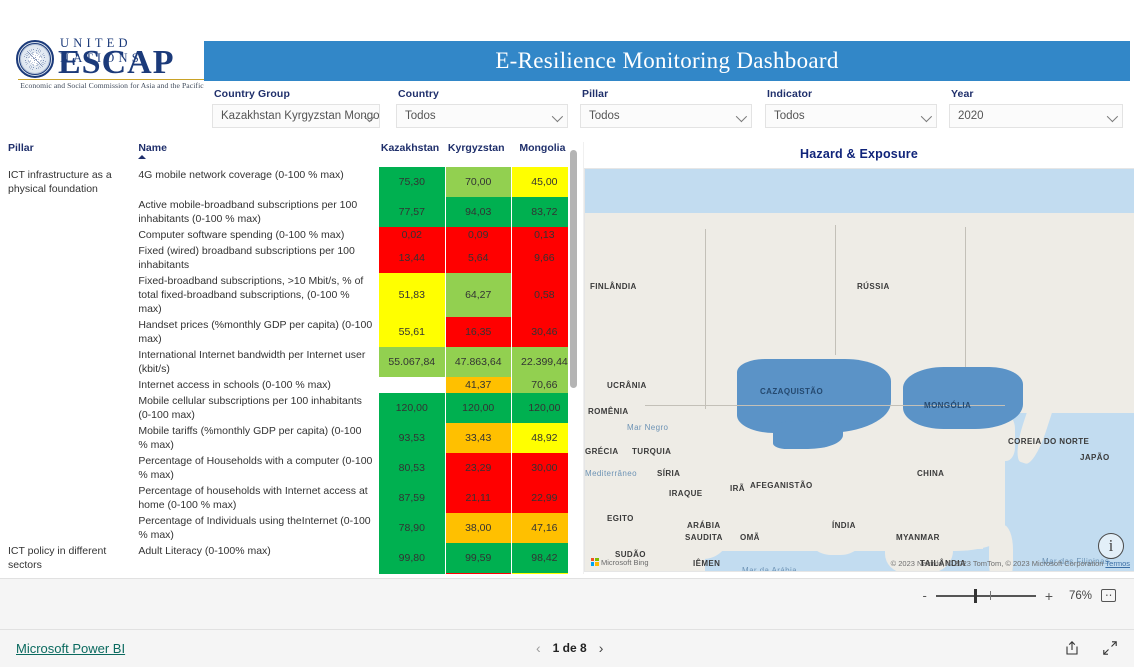  What do you see at coordinates (478, 468) in the screenshot?
I see `table-cell-value: 23,29` at bounding box center [478, 468].